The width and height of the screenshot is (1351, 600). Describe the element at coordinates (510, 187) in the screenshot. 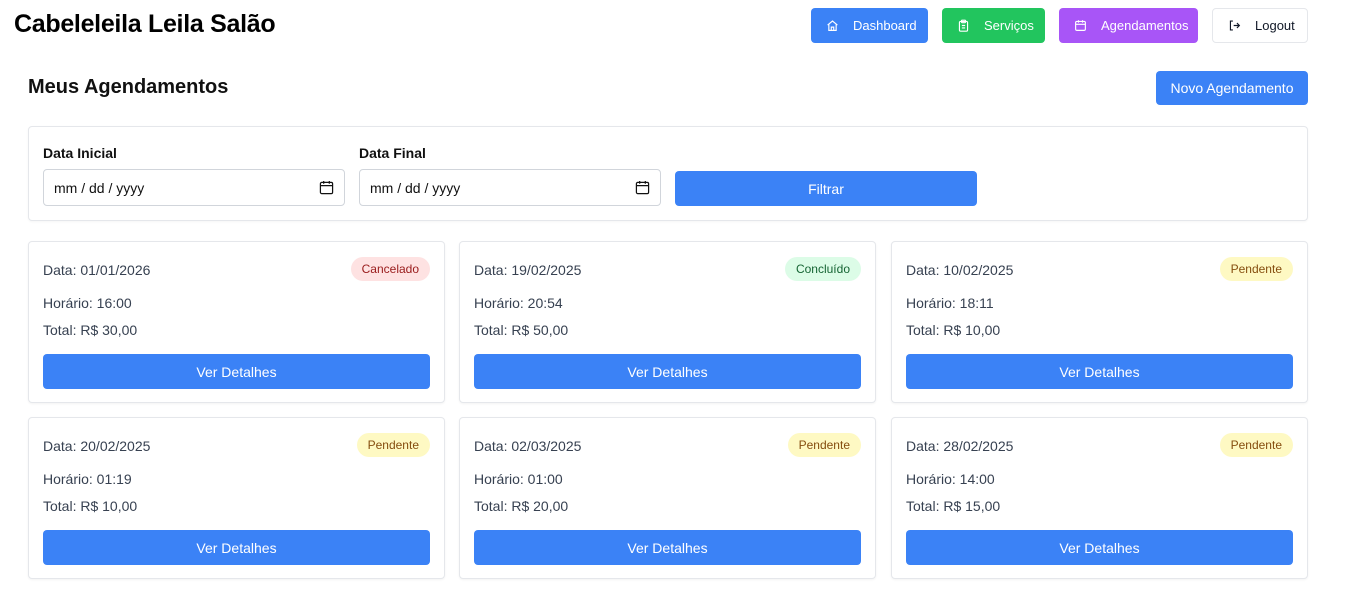

I see `end-date-input: mm / dd / yyyy` at that location.